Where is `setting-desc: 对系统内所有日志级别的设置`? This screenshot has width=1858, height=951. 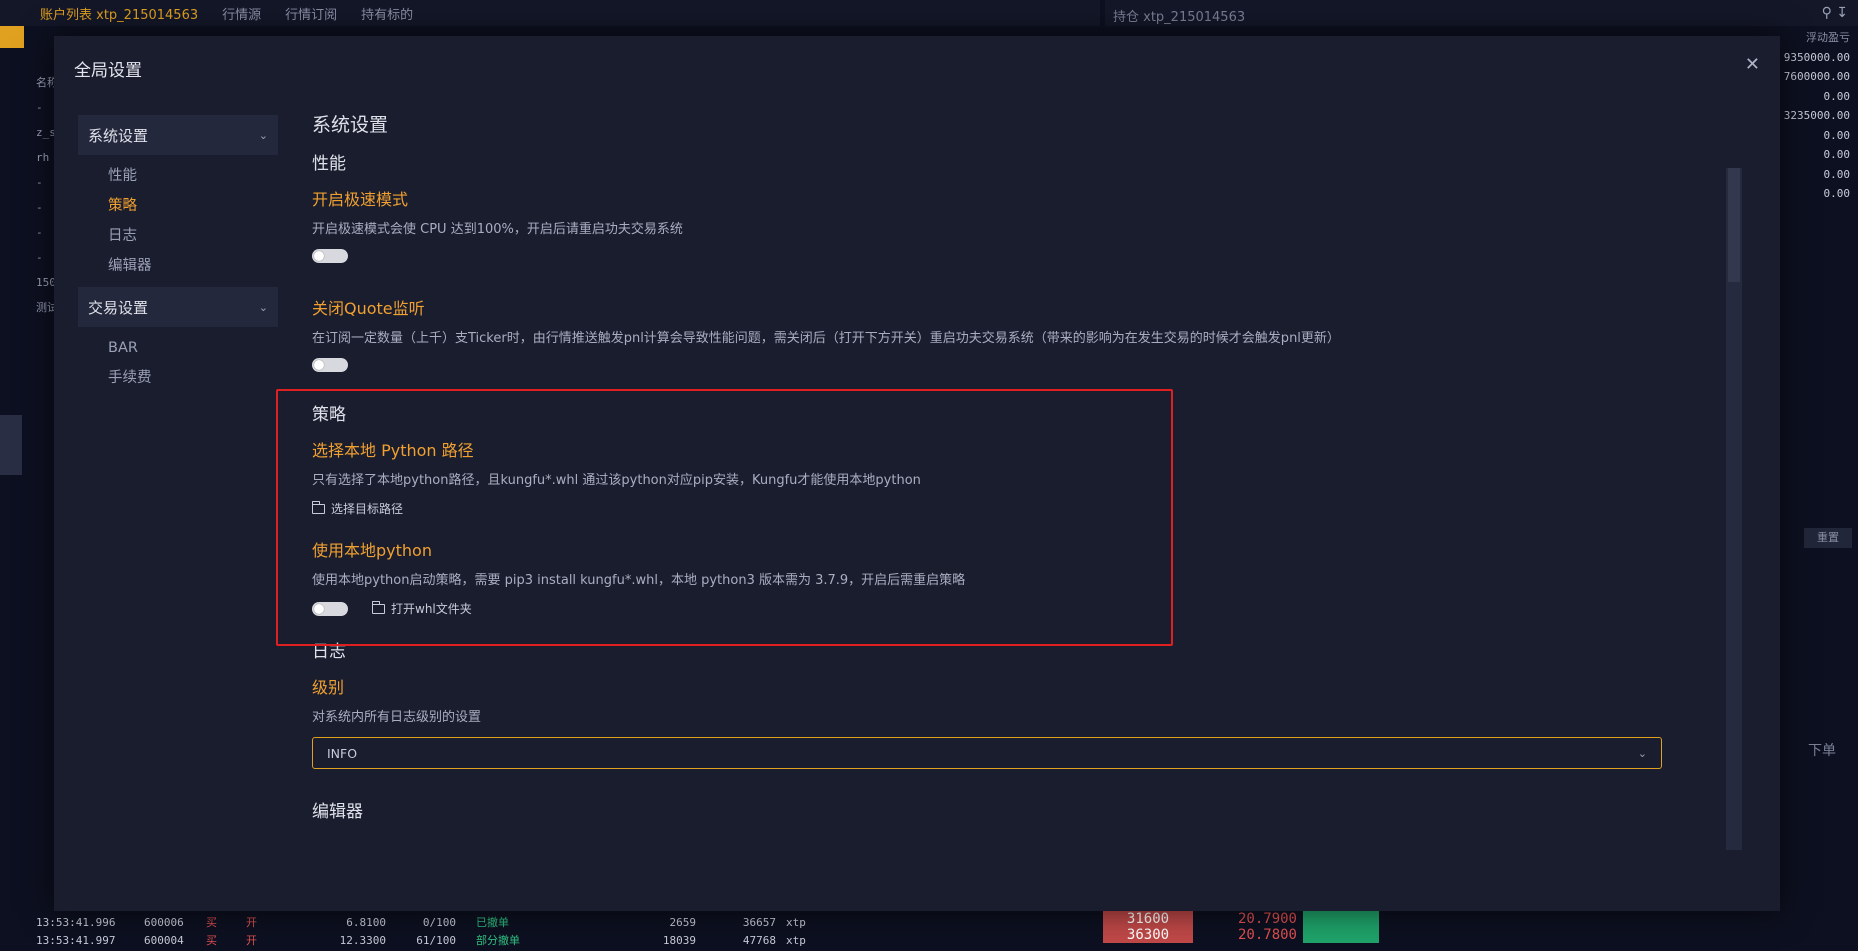 setting-desc: 对系统内所有日志级别的设置 is located at coordinates (397, 717).